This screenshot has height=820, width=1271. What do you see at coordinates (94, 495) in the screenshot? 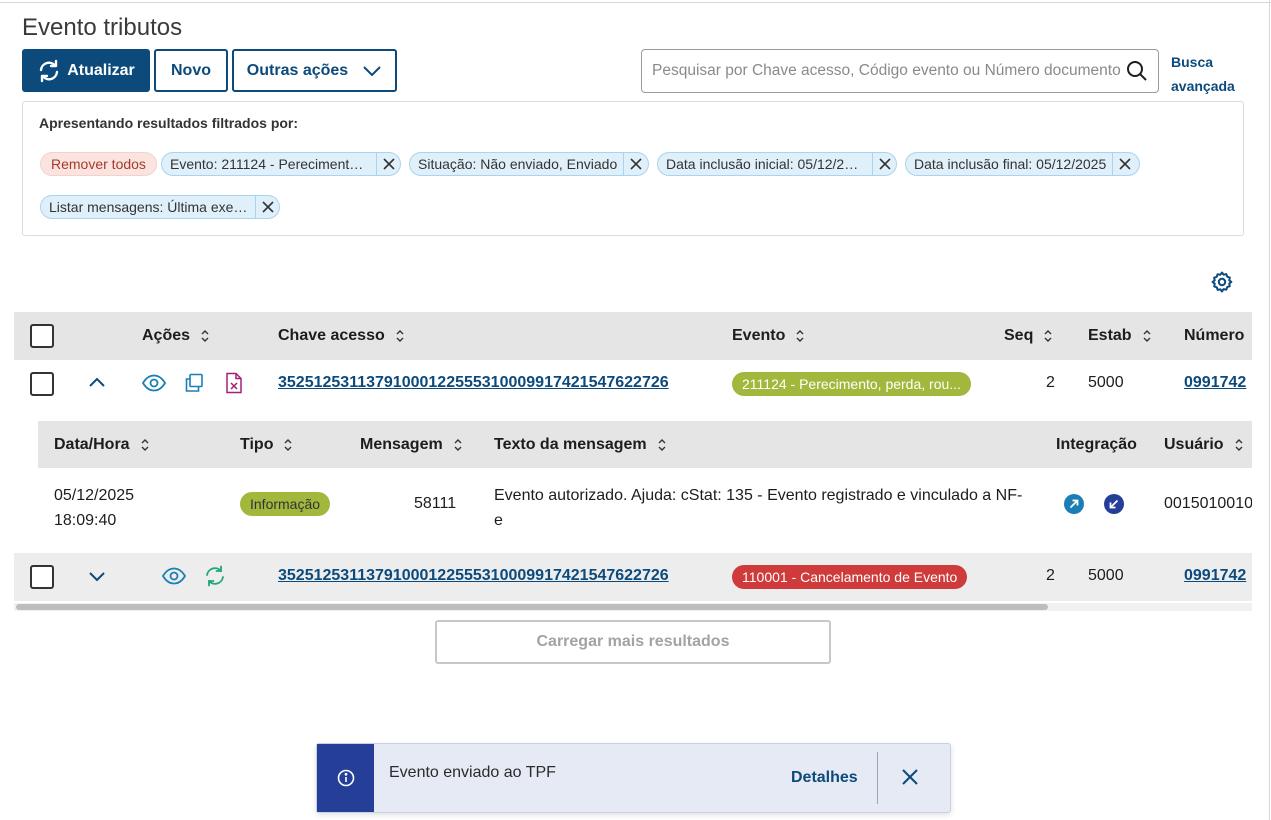
I see `date-value: 05/12/2025` at bounding box center [94, 495].